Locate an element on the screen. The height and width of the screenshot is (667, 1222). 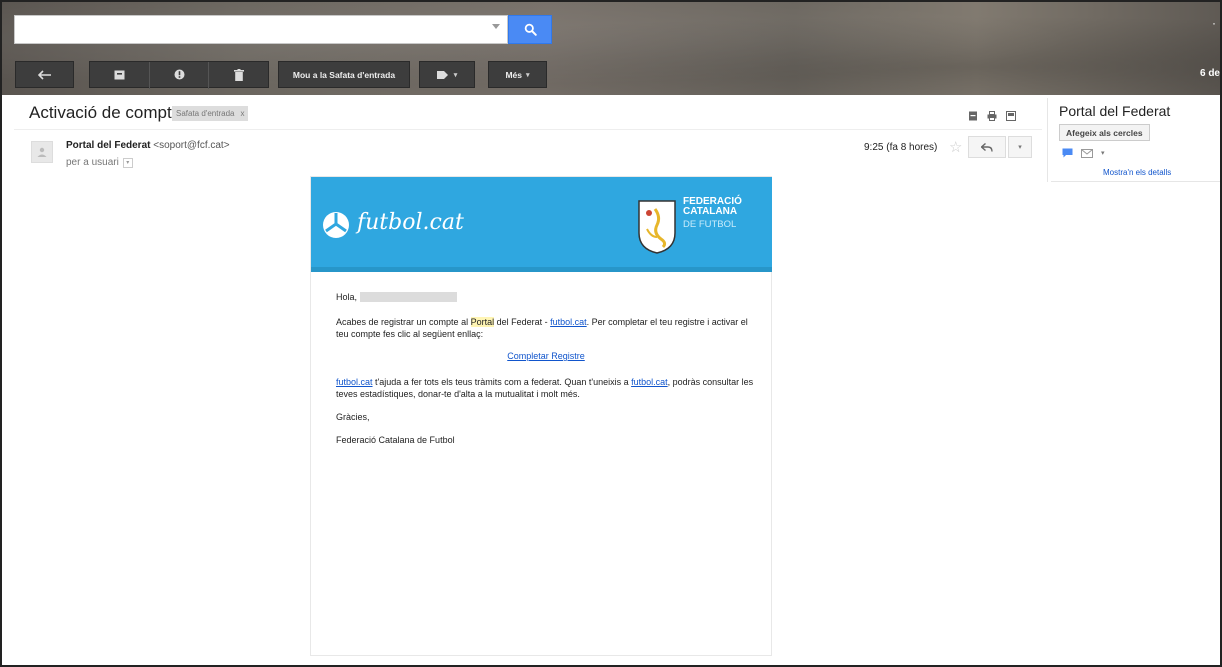
intro-text-a: Acabes de registrar un compte al is located at coordinates (403, 322).